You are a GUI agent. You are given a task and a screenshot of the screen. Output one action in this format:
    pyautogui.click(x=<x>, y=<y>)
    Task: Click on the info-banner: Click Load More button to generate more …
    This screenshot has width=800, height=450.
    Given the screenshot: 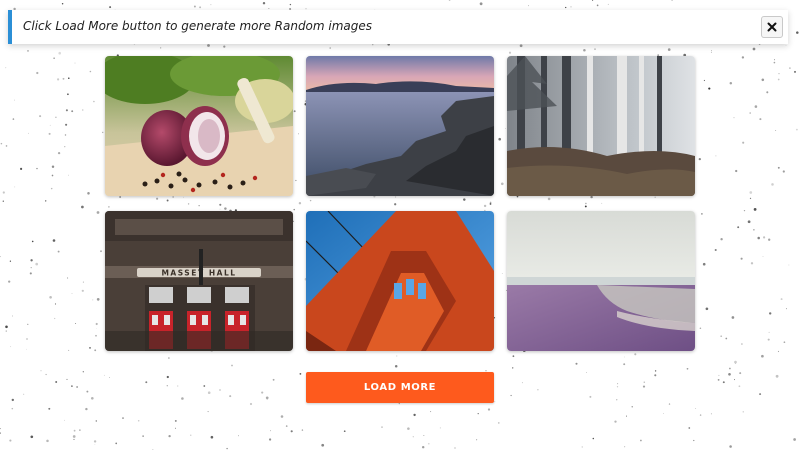 What is the action you would take?
    pyautogui.click(x=398, y=27)
    